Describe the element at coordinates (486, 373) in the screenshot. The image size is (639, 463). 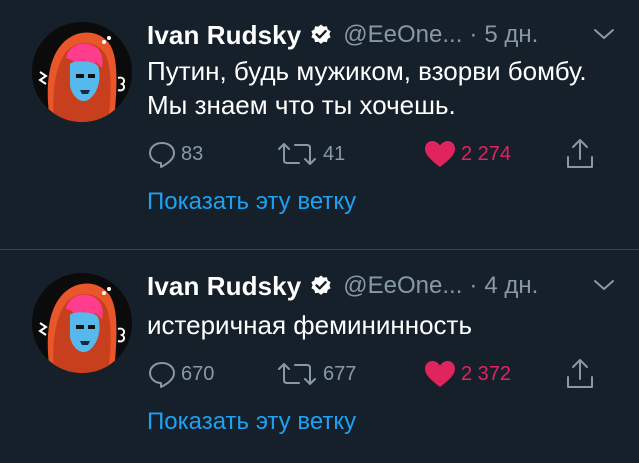
I see `like-count: 2 372` at that location.